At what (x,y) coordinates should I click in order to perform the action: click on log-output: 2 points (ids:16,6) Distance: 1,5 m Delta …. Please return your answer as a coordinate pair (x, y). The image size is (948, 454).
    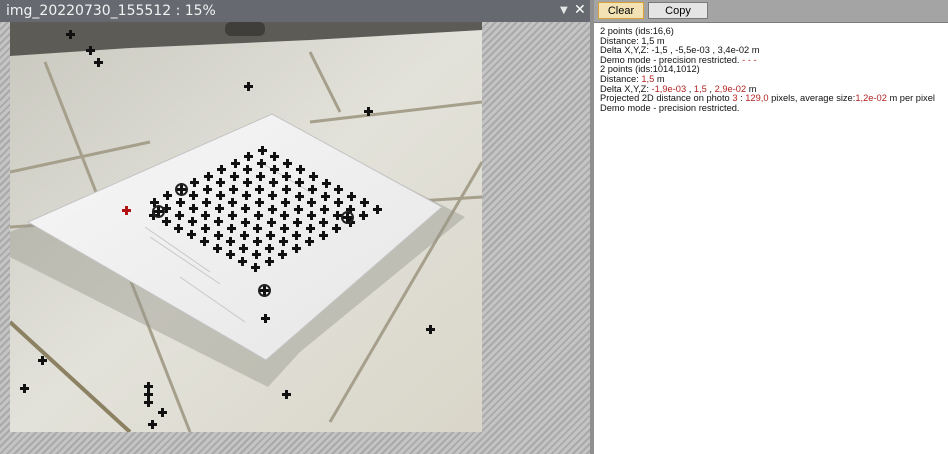
    Looking at the image, I should click on (773, 69).